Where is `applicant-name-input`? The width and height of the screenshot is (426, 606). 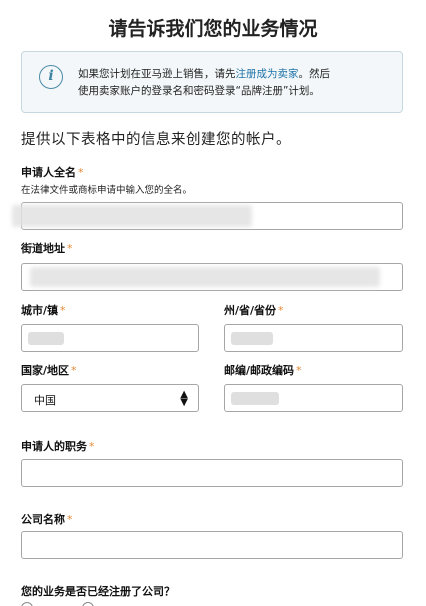
applicant-name-input is located at coordinates (207, 216).